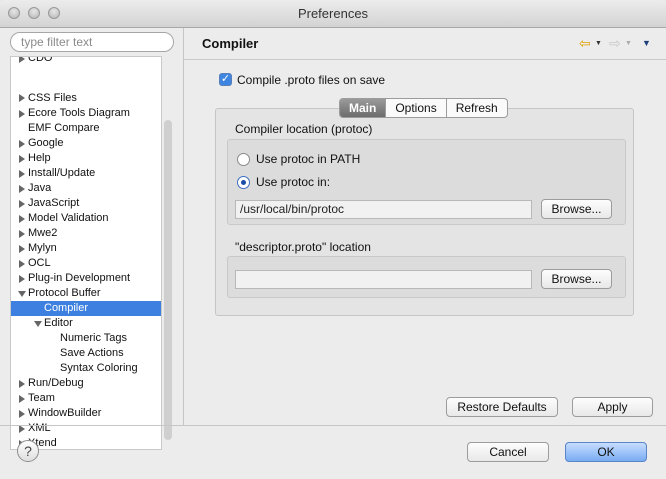  What do you see at coordinates (86, 353) in the screenshot?
I see `tree-item-save-actions: Save Actions` at bounding box center [86, 353].